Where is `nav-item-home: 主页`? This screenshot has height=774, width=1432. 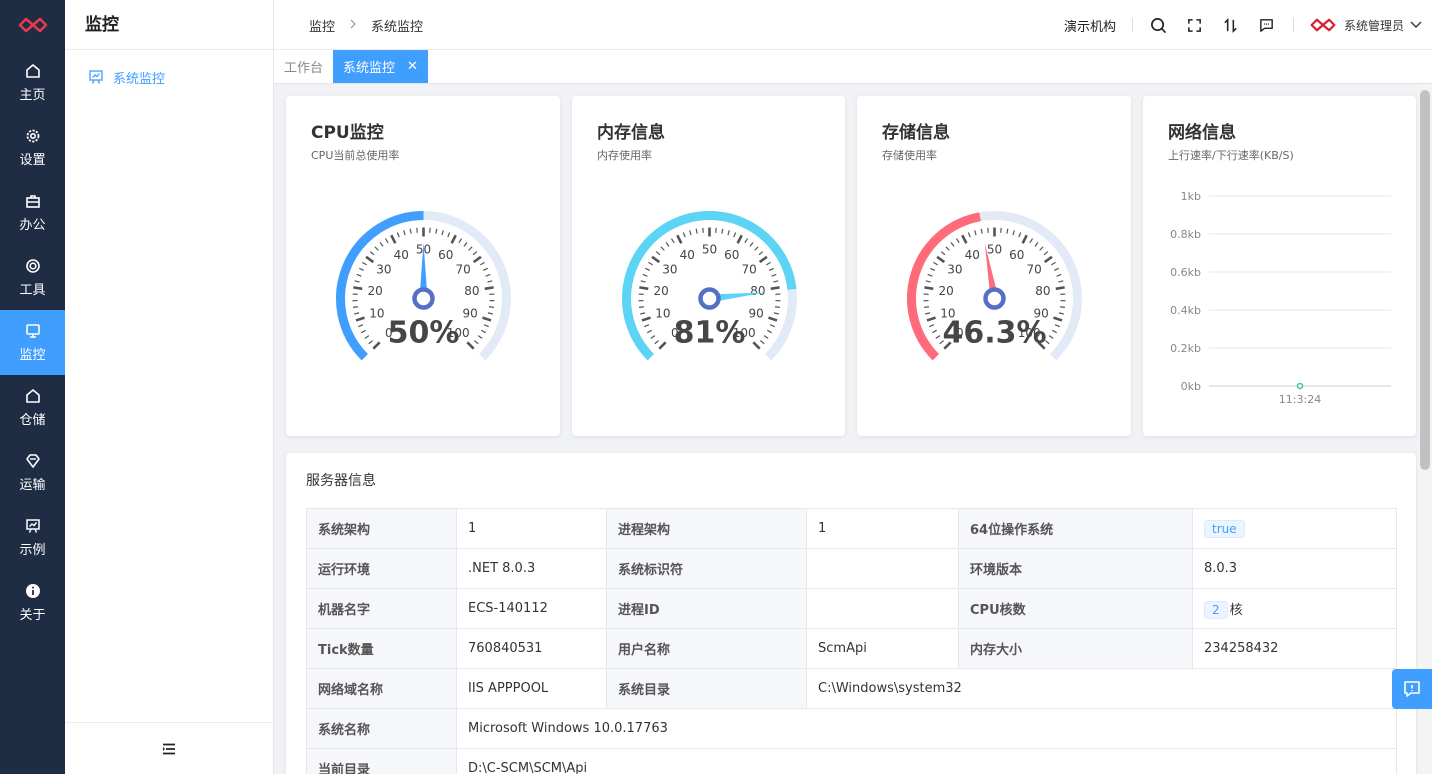
nav-item-home: 主页 is located at coordinates (32, 82).